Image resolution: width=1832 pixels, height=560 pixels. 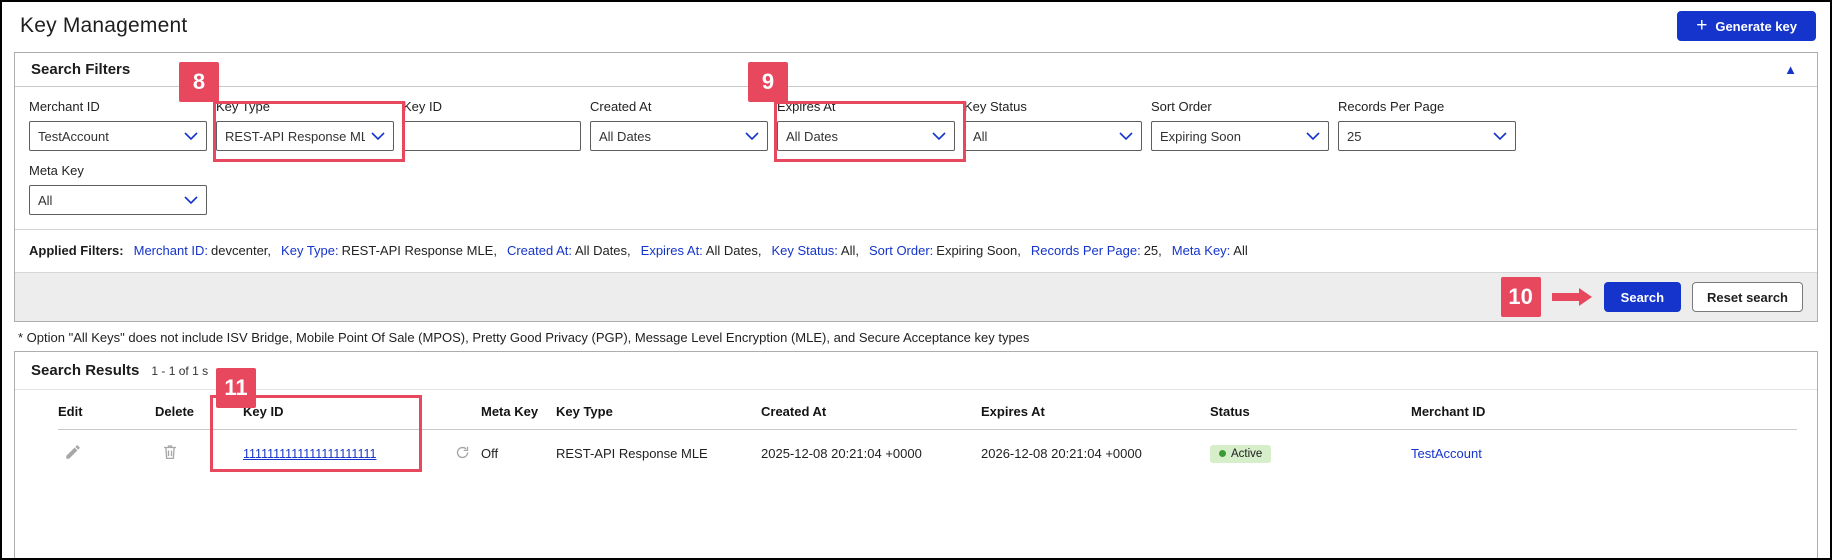 I want to click on filter-created-at: Created At All Dates, so click(x=679, y=125).